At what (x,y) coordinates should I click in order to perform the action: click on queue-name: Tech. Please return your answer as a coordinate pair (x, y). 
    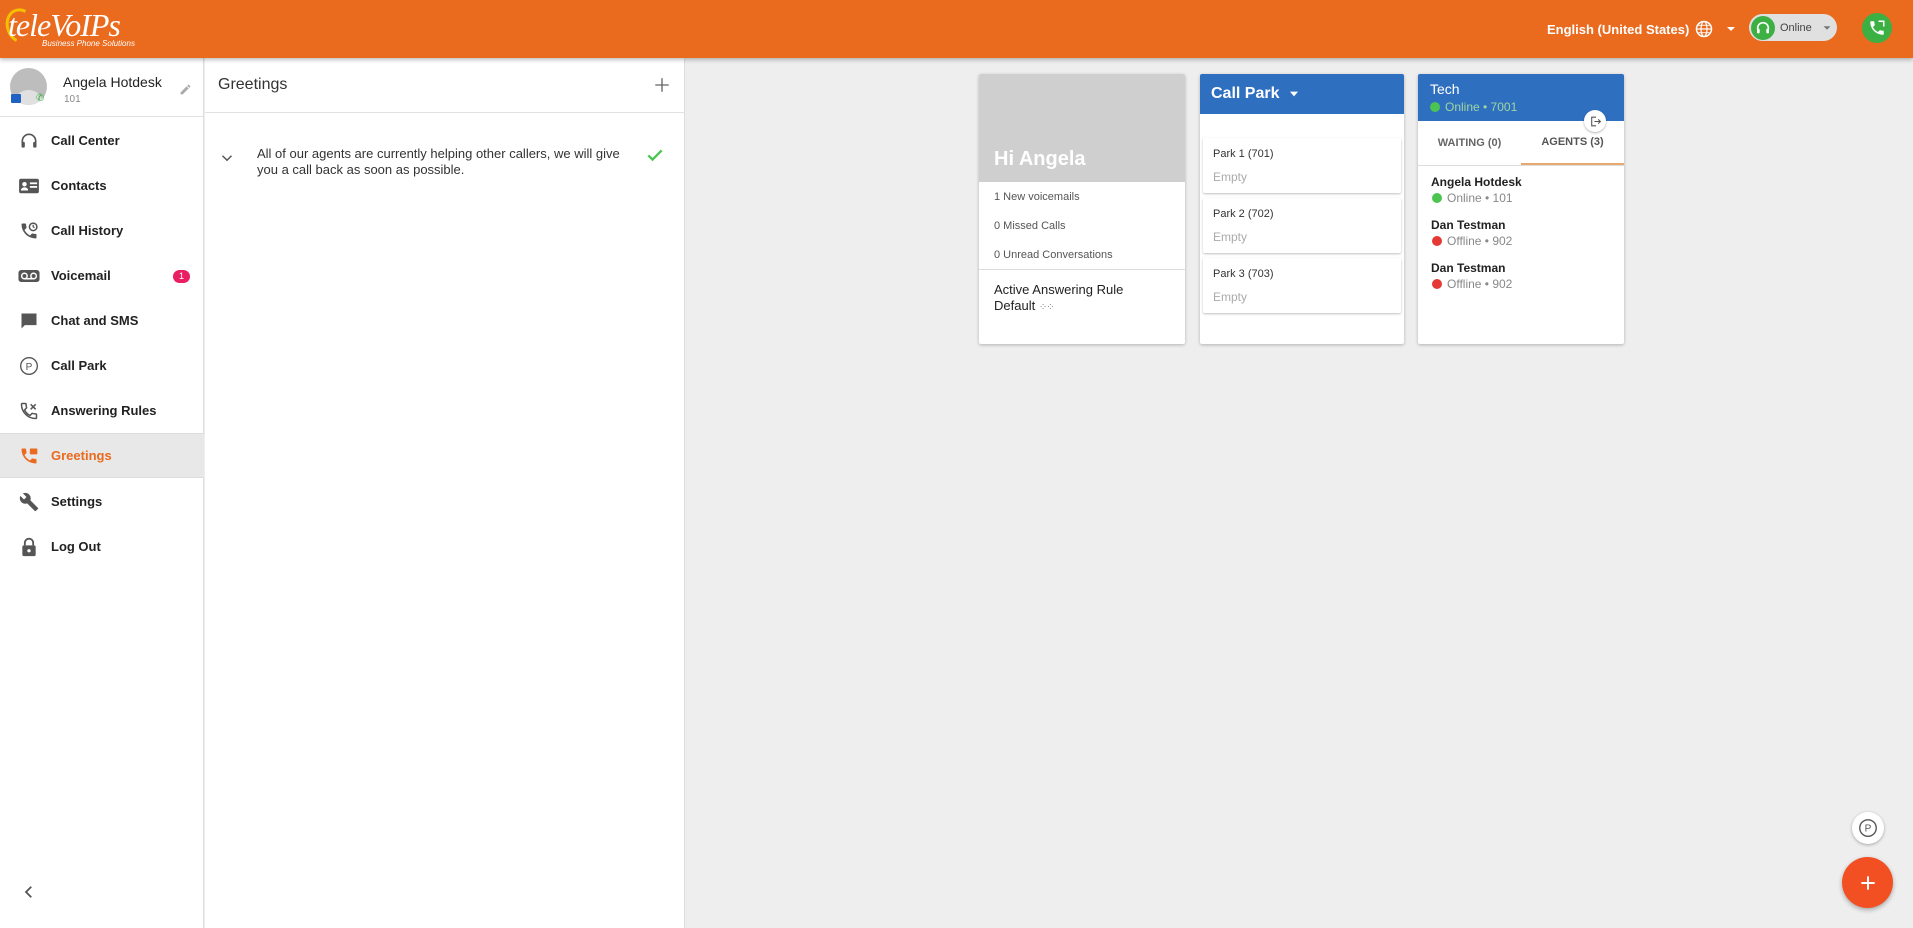
    Looking at the image, I should click on (1445, 89).